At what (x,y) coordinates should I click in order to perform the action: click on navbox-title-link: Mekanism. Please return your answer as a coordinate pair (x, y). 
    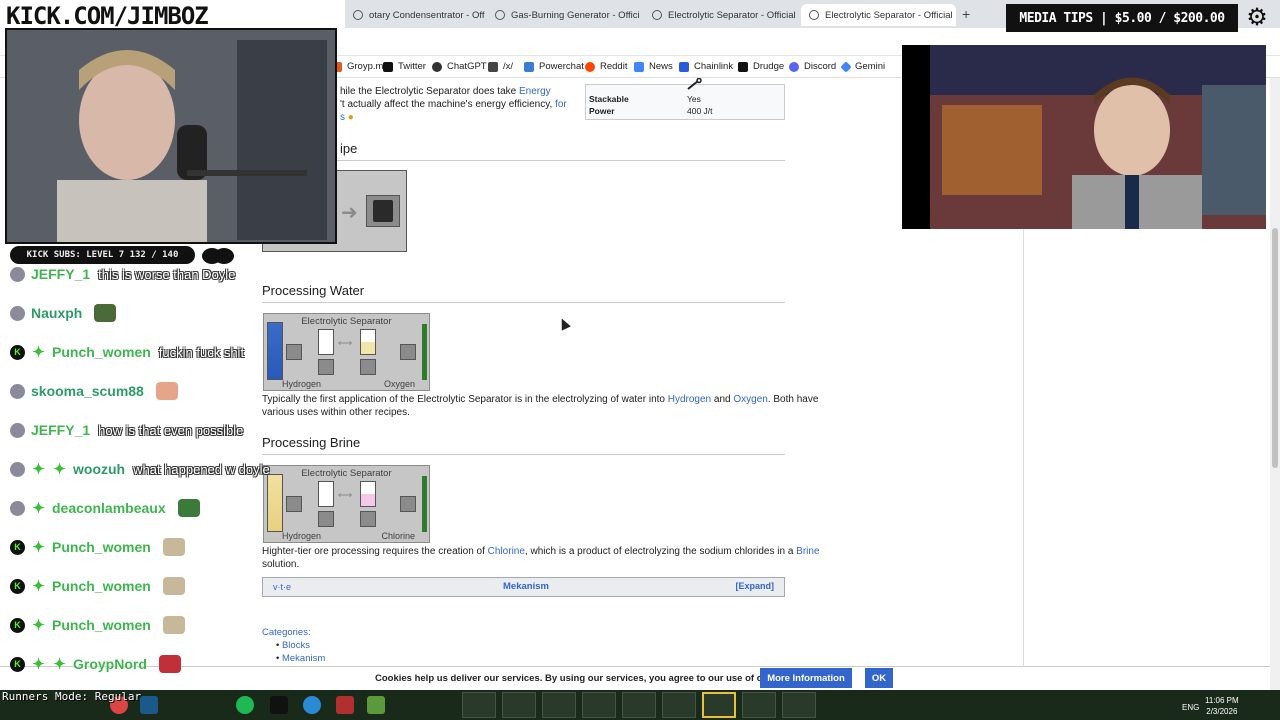
    Looking at the image, I should click on (526, 586).